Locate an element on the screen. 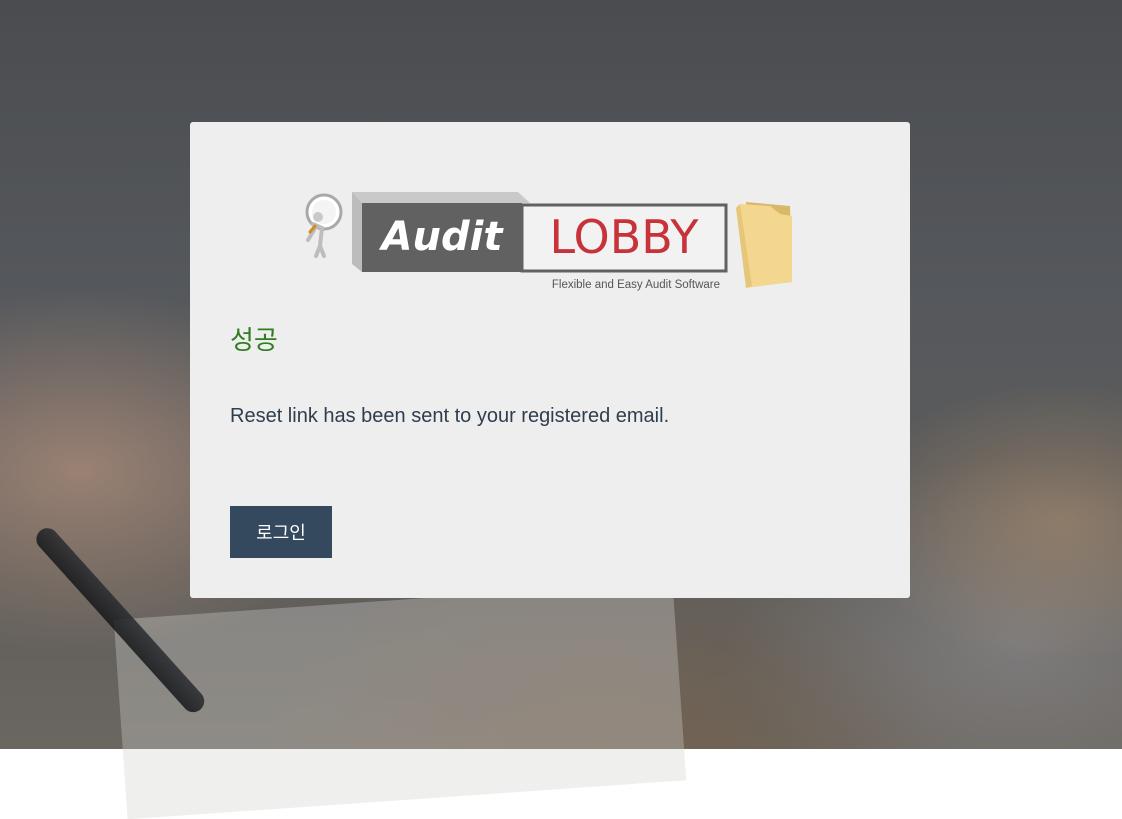  status-title: 성공 is located at coordinates (254, 341).